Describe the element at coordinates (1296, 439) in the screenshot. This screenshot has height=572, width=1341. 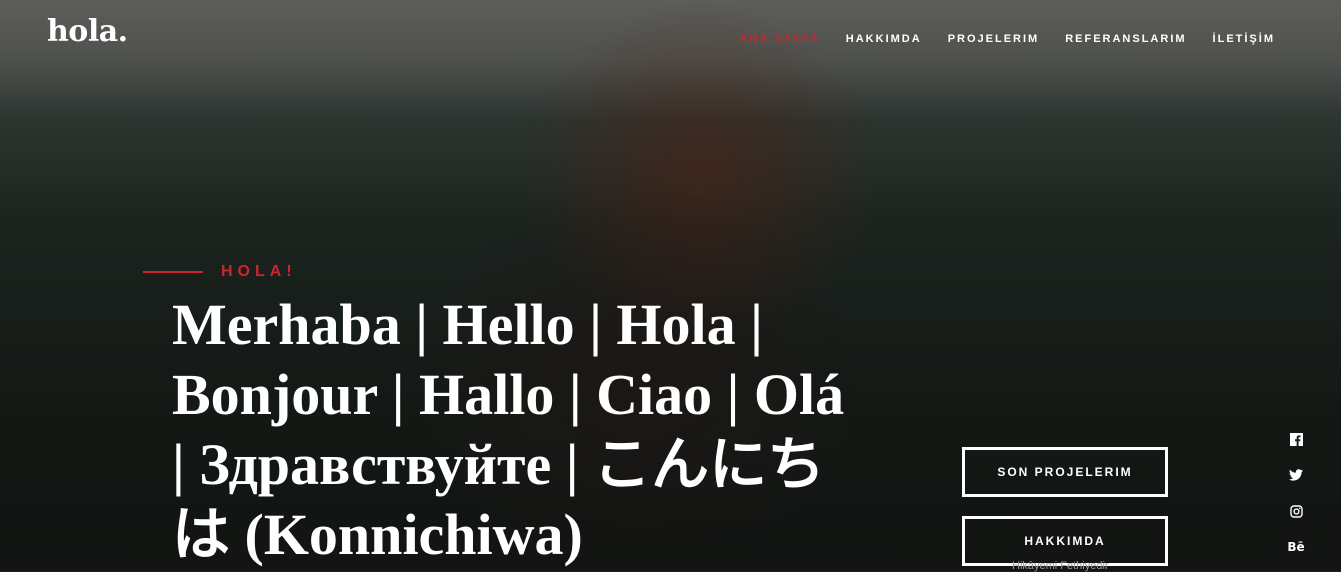
I see `facebook-icon` at that location.